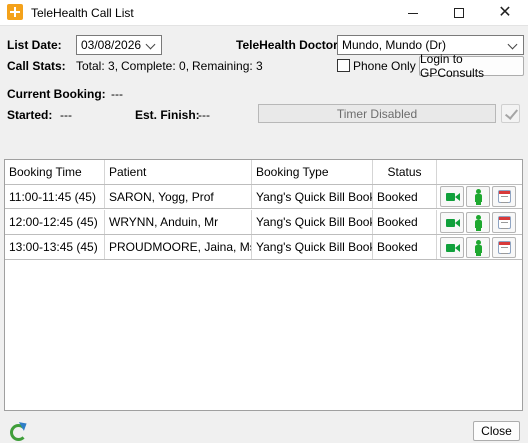  What do you see at coordinates (55, 222) in the screenshot?
I see `booking-time-cell: 12:00-12:45 (45)` at bounding box center [55, 222].